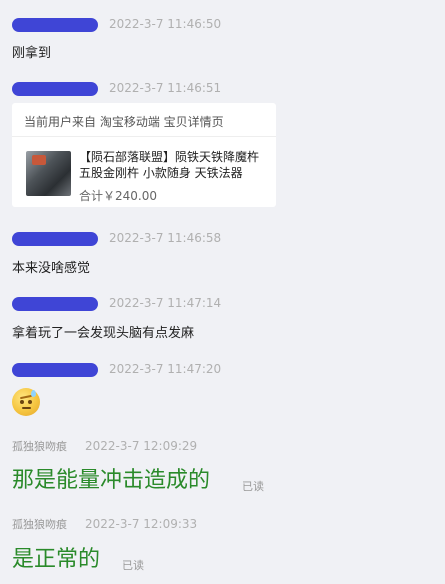 The width and height of the screenshot is (445, 584). What do you see at coordinates (165, 238) in the screenshot?
I see `message-time: 2022-3-7 11:46:58` at bounding box center [165, 238].